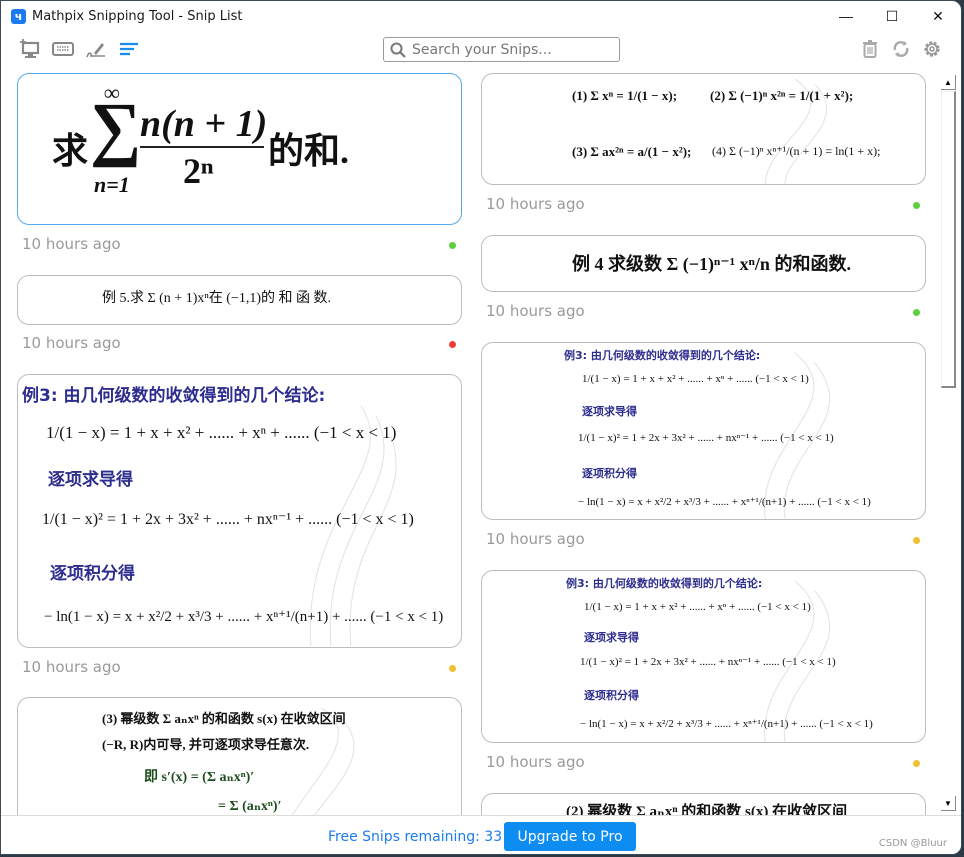  I want to click on toolbar, so click(481, 50).